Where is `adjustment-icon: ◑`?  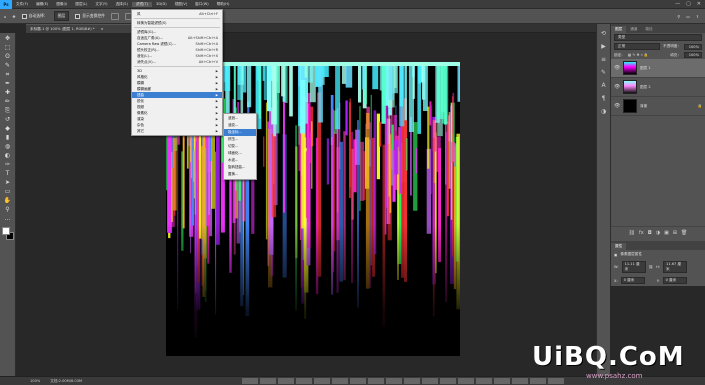 adjustment-icon: ◑ is located at coordinates (658, 233).